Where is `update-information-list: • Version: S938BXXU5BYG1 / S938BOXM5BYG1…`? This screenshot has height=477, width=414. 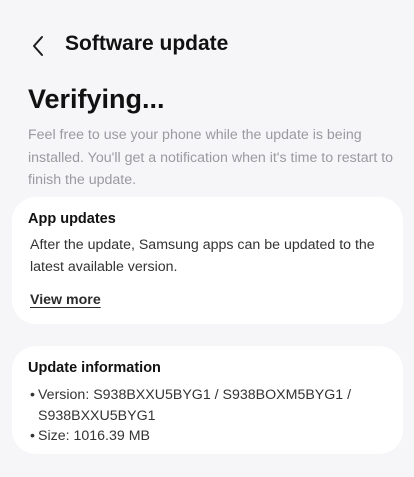 update-information-list: • Version: S938BXXU5BYG1 / S938BOXM5BYG1… is located at coordinates (210, 416).